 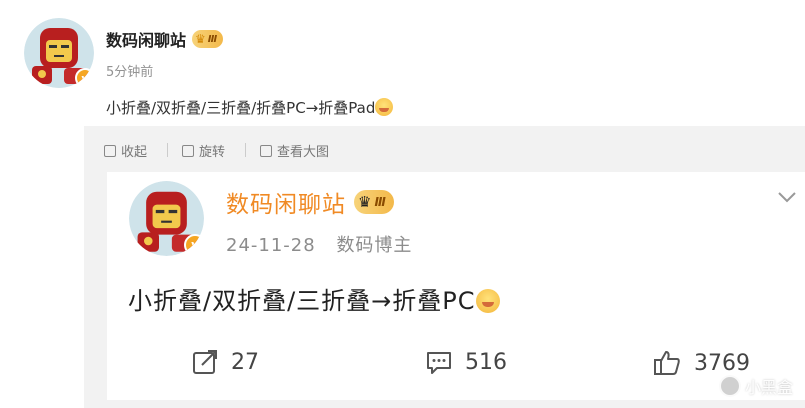 I want to click on watermark-text: 小黑盒, so click(x=768, y=387).